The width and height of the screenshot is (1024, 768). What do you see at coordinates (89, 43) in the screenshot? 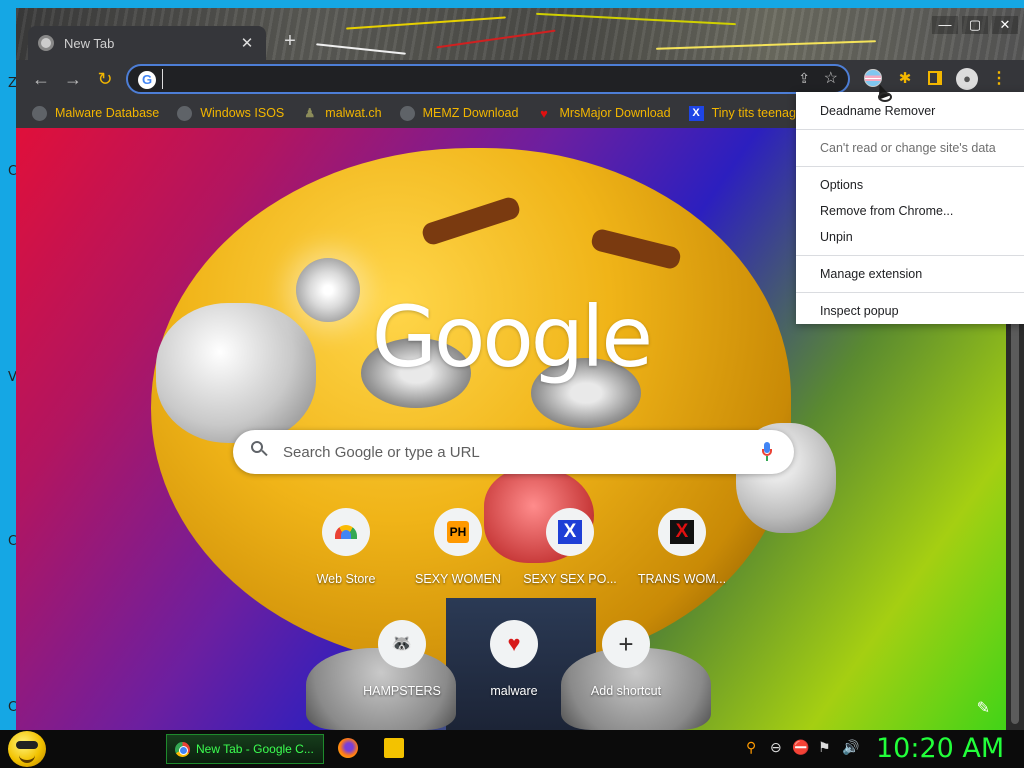
I see `tab-title: New Tab` at bounding box center [89, 43].